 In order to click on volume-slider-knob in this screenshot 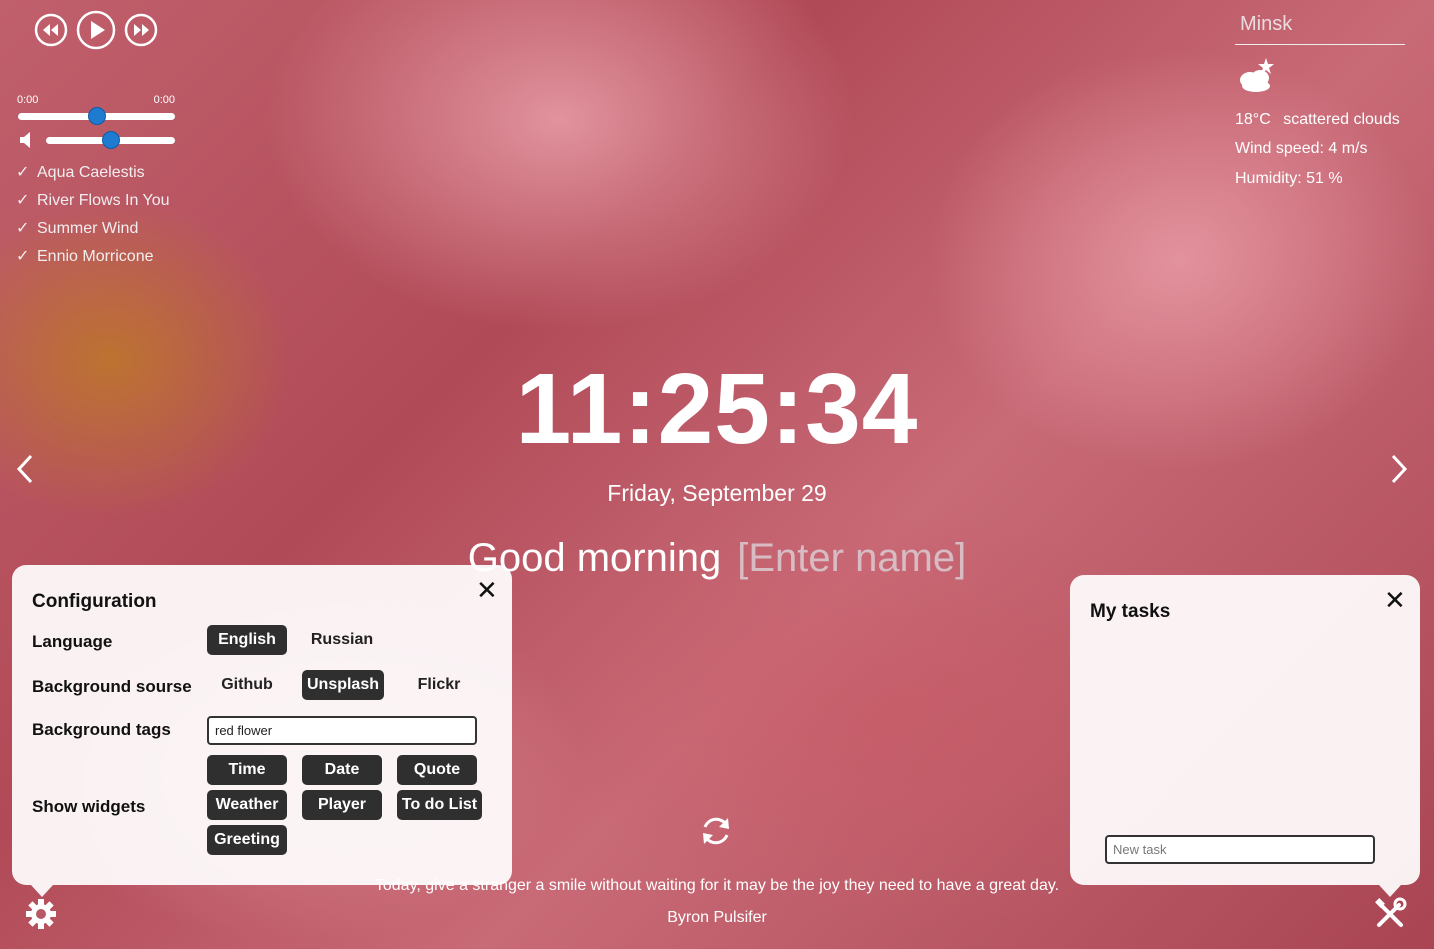, I will do `click(111, 140)`.